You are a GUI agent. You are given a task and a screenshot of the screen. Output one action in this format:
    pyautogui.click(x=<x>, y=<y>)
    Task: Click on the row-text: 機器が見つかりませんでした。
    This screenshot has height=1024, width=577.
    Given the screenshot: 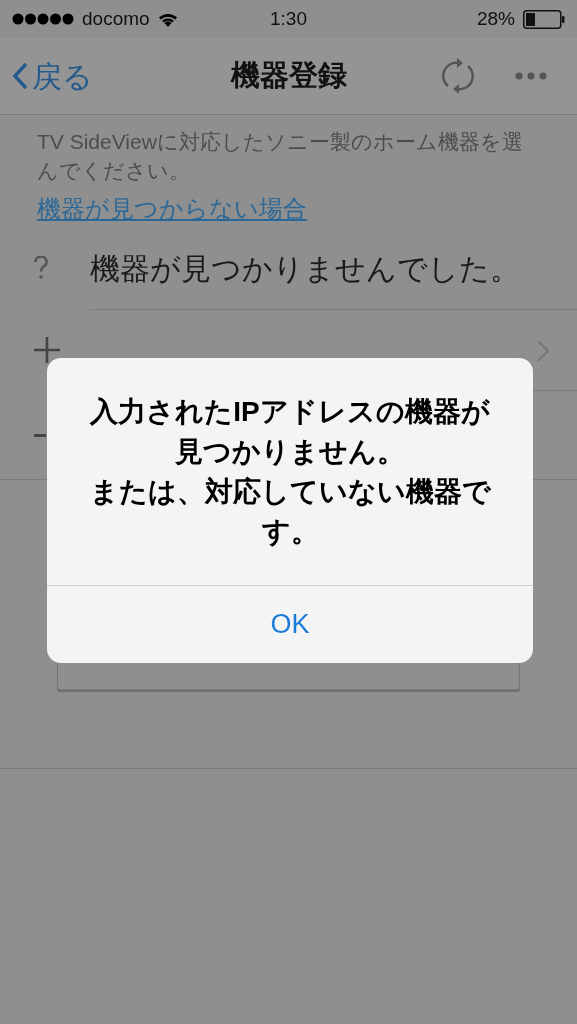 What is the action you would take?
    pyautogui.click(x=305, y=268)
    